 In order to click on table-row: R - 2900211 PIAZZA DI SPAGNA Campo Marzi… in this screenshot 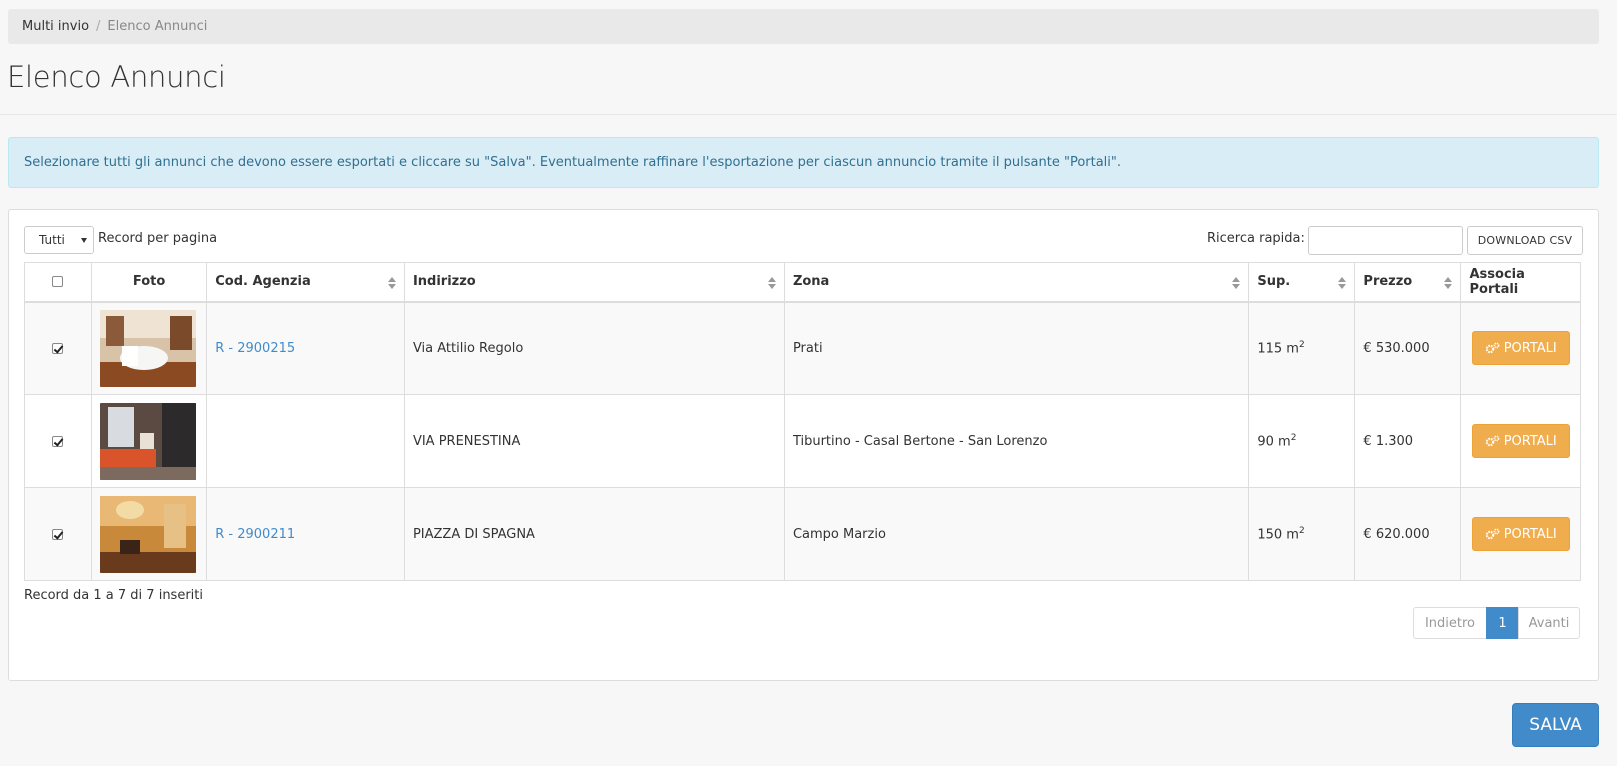, I will do `click(802, 534)`.